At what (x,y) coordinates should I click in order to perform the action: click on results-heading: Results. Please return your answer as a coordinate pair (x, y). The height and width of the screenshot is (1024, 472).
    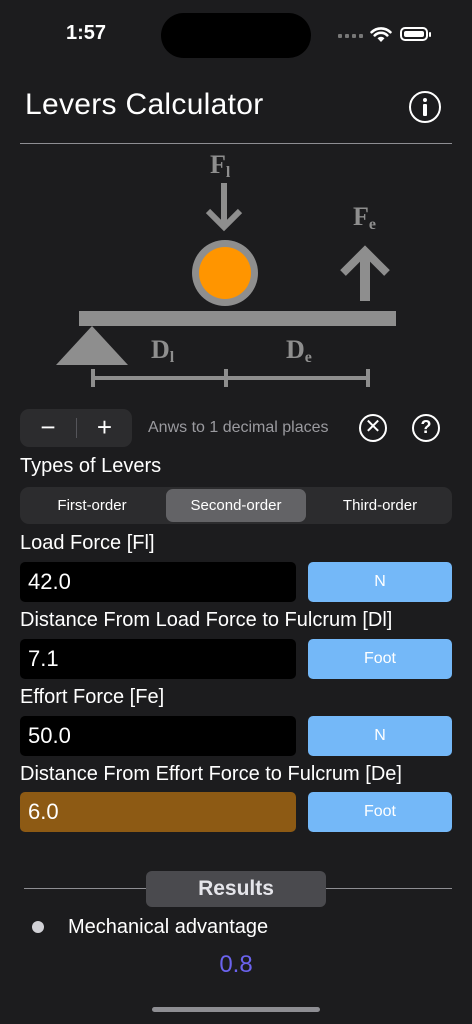
    Looking at the image, I should click on (236, 889).